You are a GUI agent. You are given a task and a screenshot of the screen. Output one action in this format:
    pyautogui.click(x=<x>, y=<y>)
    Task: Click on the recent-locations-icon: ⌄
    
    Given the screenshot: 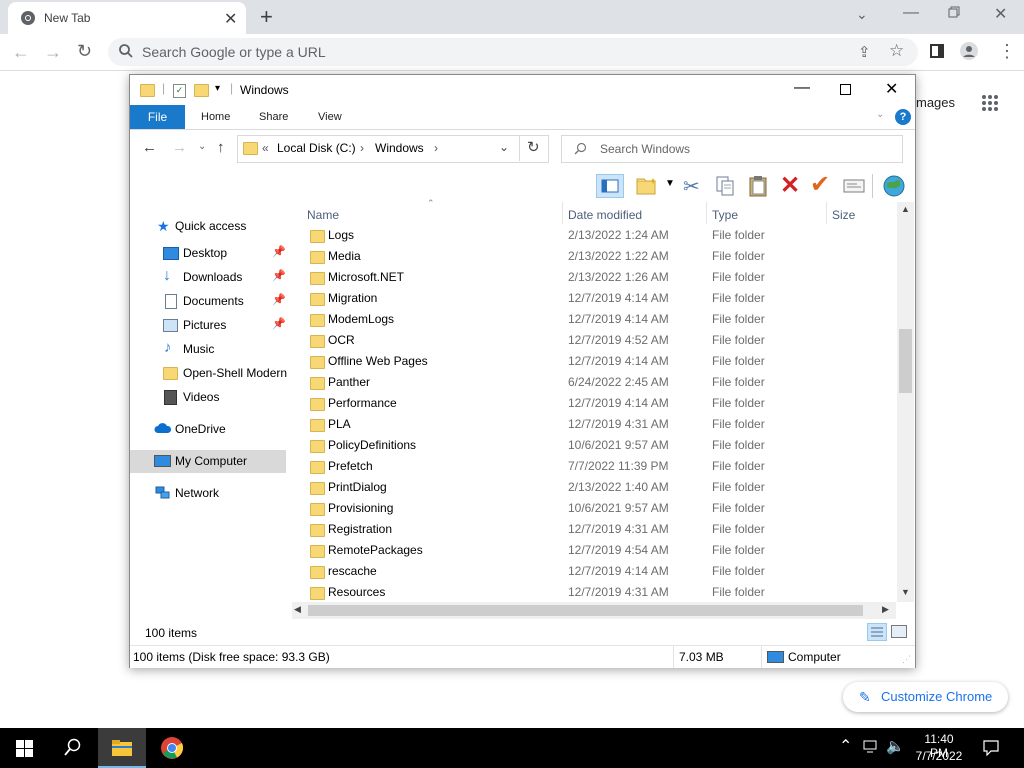 What is the action you would take?
    pyautogui.click(x=202, y=146)
    